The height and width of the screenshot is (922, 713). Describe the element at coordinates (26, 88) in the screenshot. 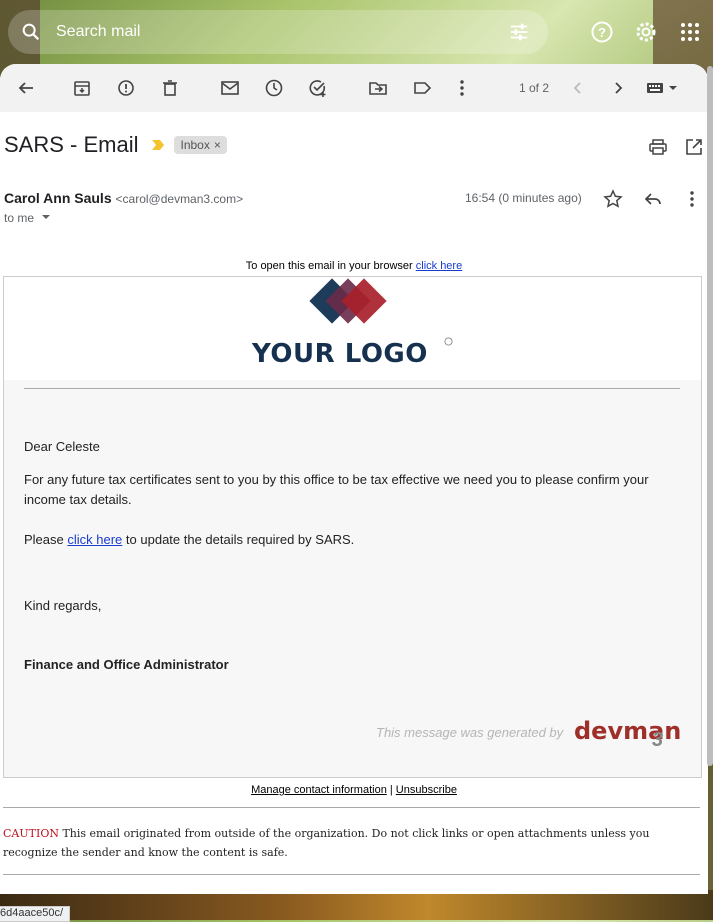

I see `back-arrow-icon` at that location.